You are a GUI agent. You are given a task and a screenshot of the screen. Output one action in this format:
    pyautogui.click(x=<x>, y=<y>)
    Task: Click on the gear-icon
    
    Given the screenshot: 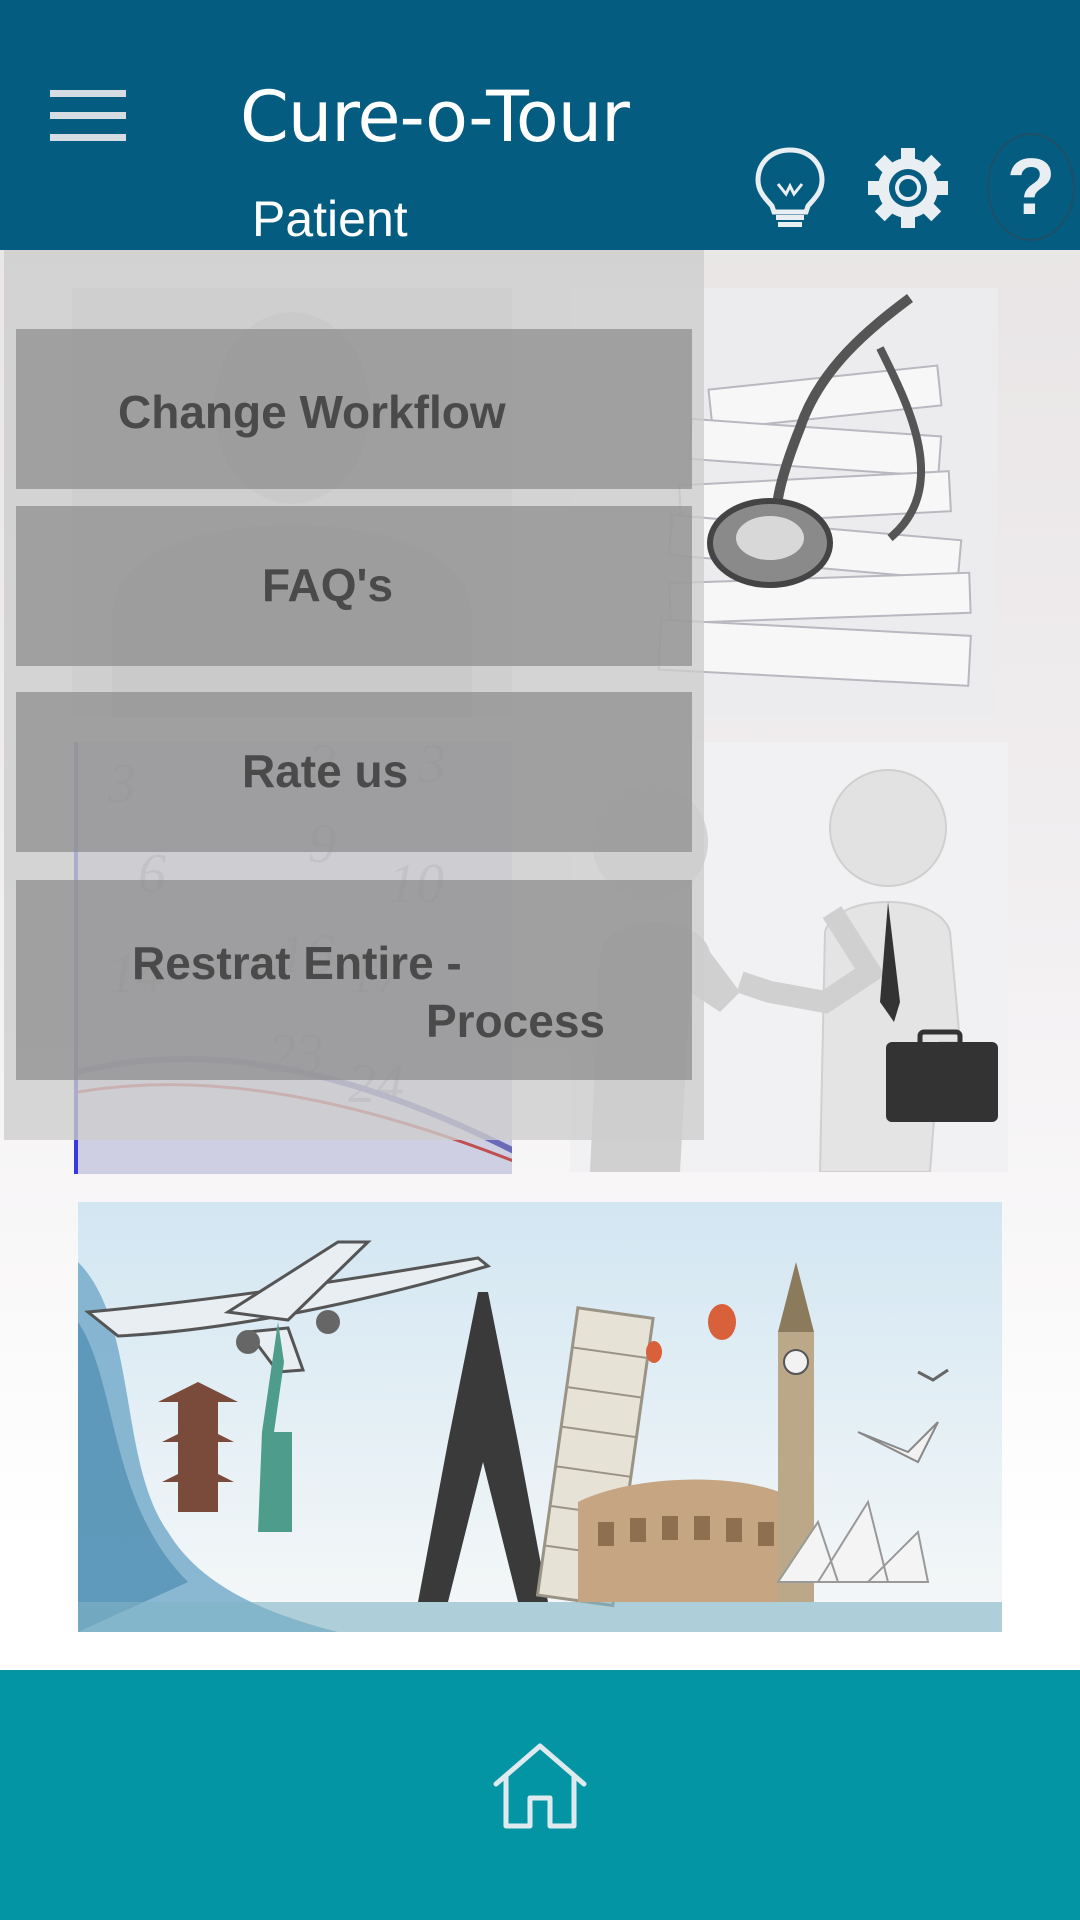 What is the action you would take?
    pyautogui.click(x=908, y=188)
    